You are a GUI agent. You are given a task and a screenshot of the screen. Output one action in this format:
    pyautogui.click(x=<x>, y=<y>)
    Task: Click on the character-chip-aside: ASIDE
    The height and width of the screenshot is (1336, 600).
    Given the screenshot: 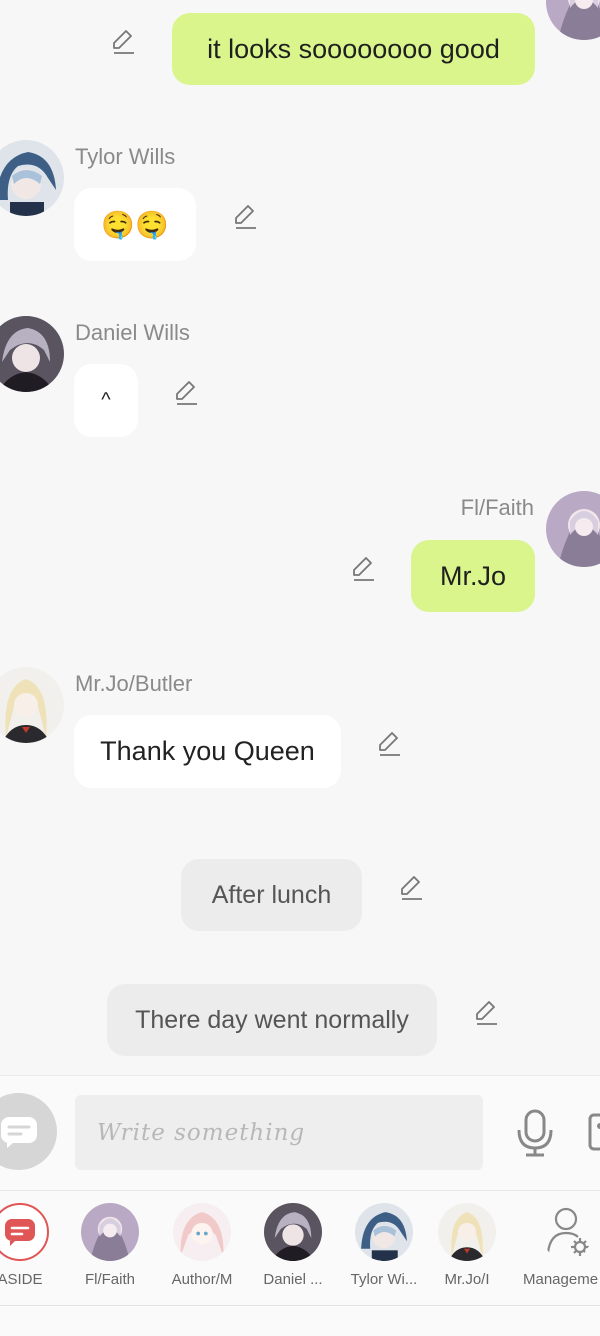 What is the action you would take?
    pyautogui.click(x=29, y=1245)
    